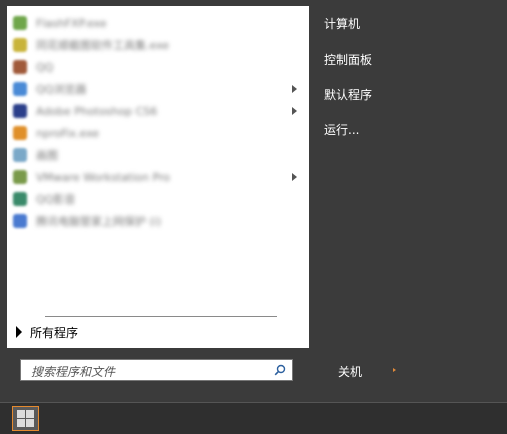 The height and width of the screenshot is (434, 507). I want to click on windows-logo-icon, so click(25, 418).